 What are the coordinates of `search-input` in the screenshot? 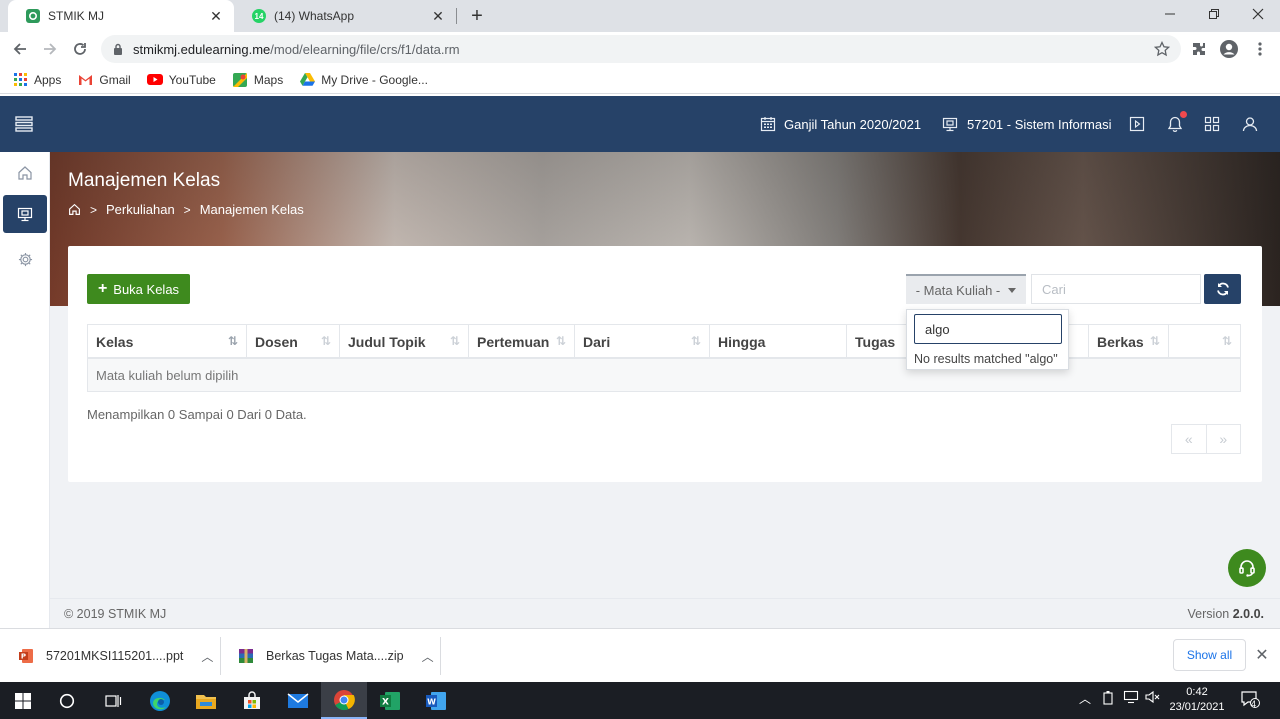 It's located at (1116, 289).